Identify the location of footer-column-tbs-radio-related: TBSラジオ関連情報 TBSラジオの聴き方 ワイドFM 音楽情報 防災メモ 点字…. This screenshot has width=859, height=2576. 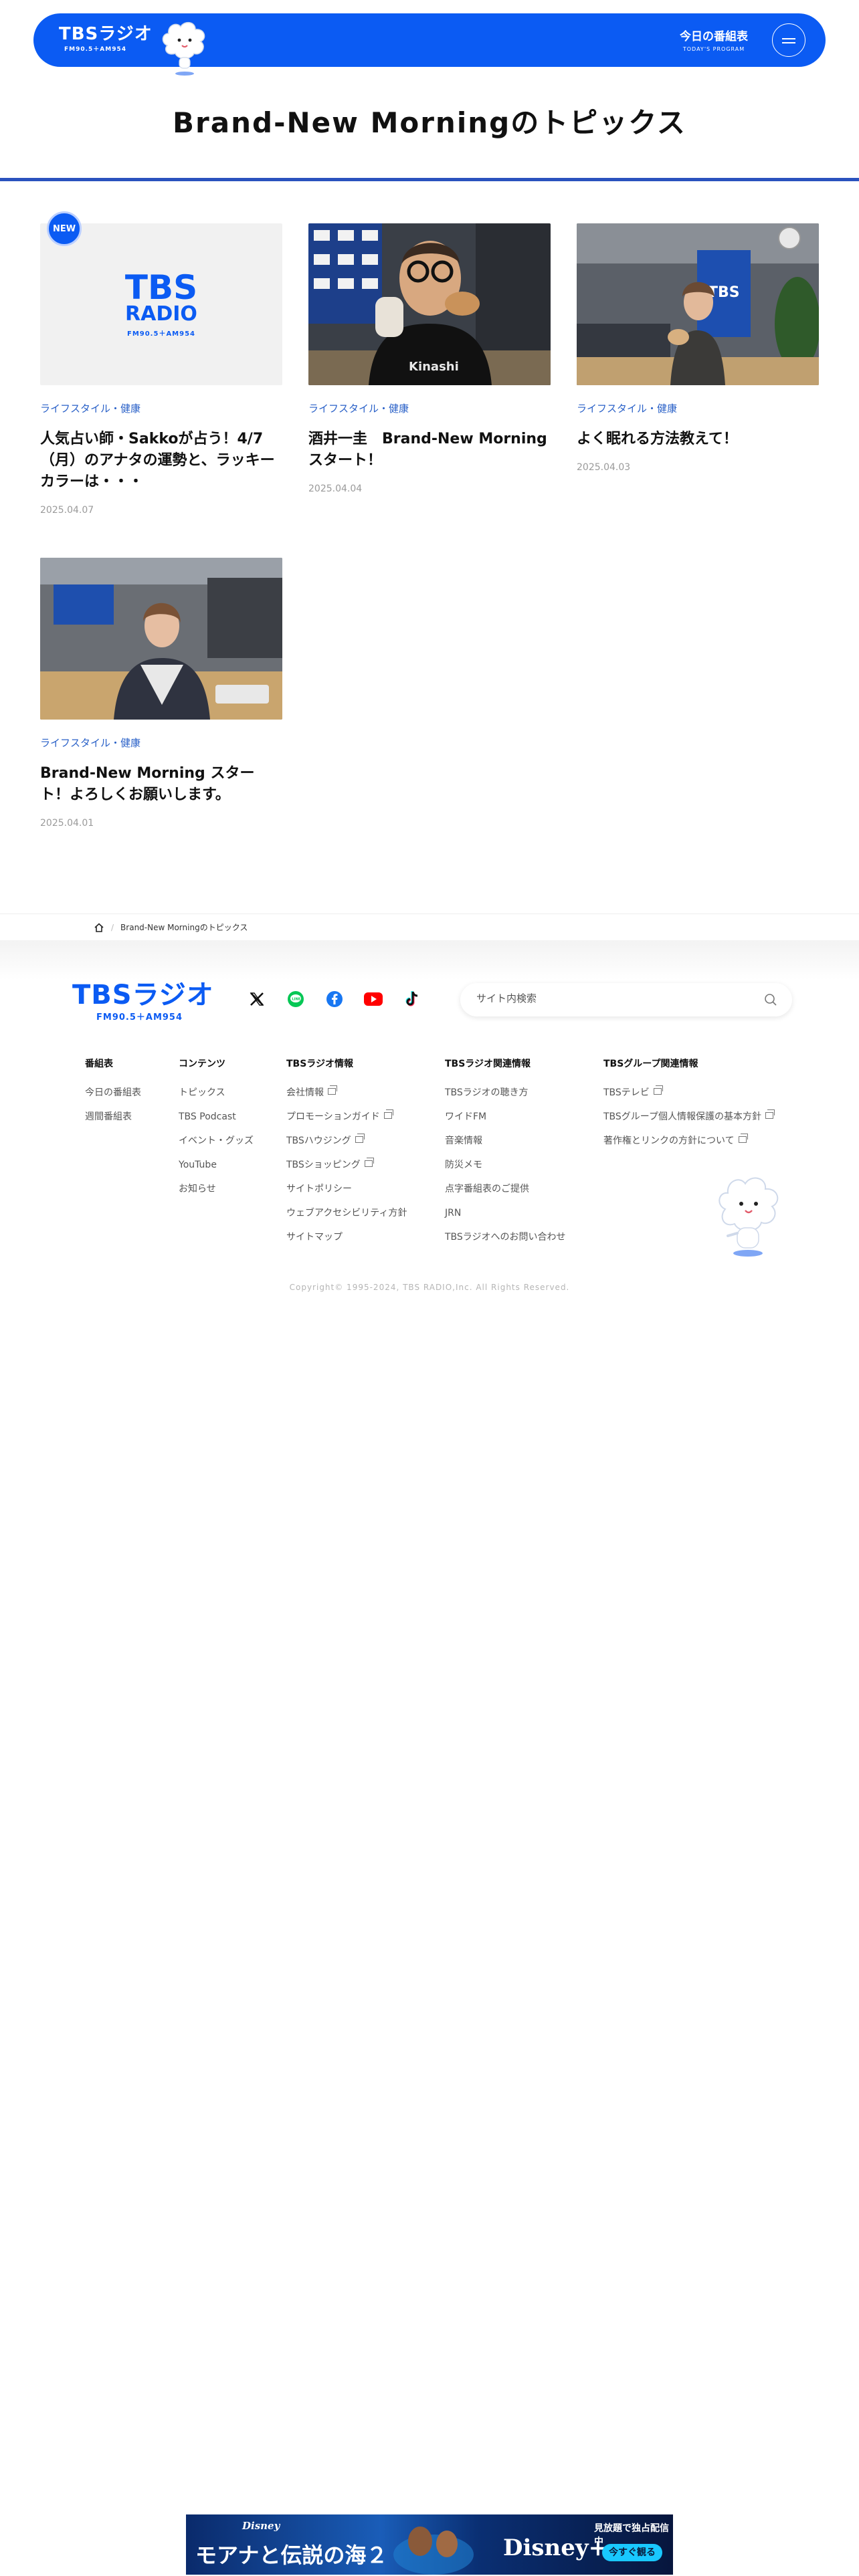
(505, 1156).